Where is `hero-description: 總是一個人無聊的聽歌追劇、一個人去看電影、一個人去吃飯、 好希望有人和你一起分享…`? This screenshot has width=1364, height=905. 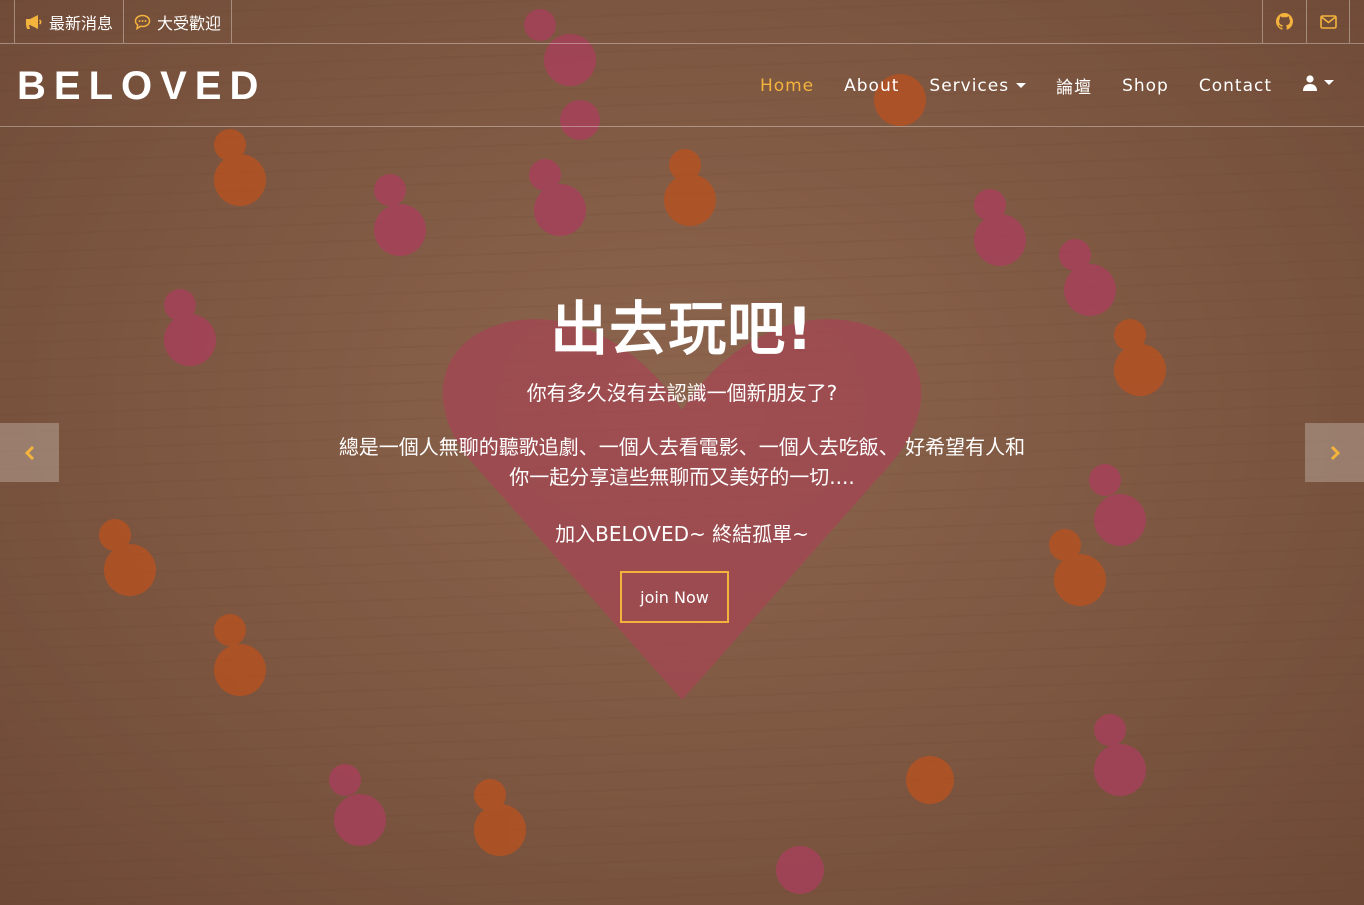
hero-description: 總是一個人無聊的聽歌追劇、一個人去看電影、一個人去吃飯、 好希望有人和你一起分享… is located at coordinates (682, 462).